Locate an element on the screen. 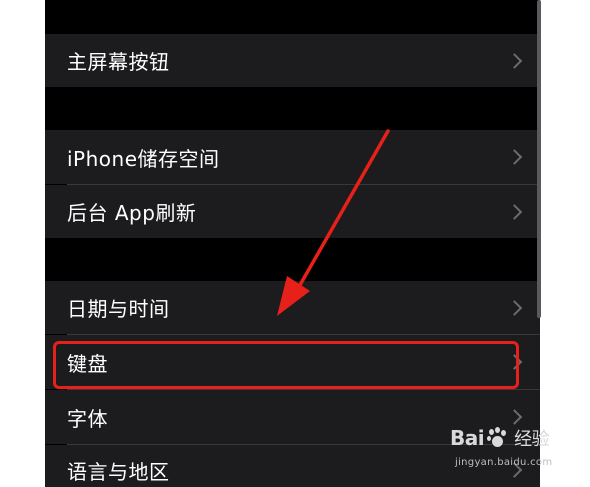  baidu-logo: Bai 经验 is located at coordinates (500, 438).